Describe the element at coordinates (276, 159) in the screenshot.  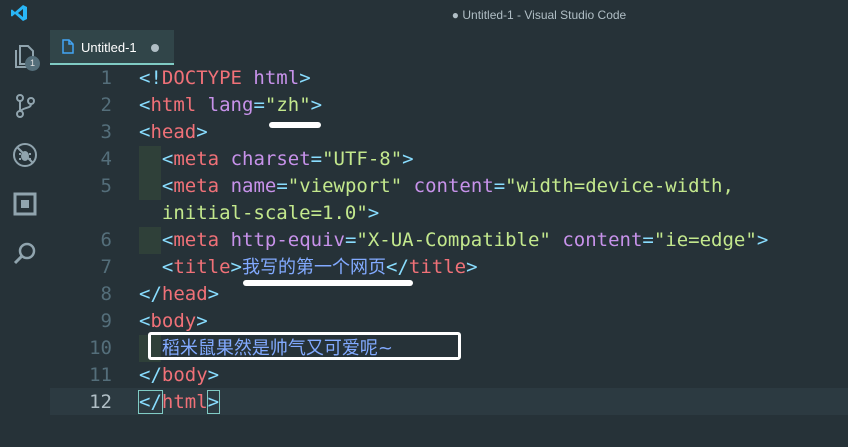
I see `code-text: <meta charset="UTF-8">` at that location.